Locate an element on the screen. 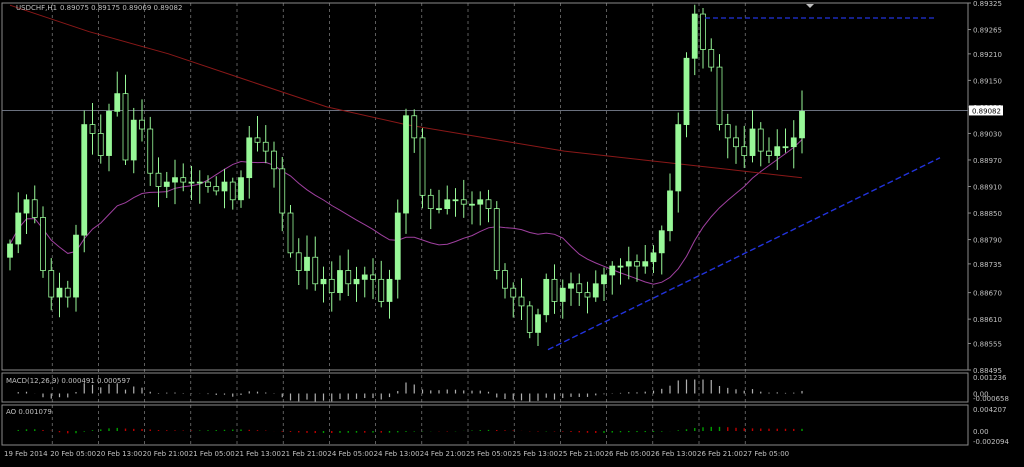 The width and height of the screenshot is (1024, 467). ao-tick-label: 0.00 is located at coordinates (981, 432).